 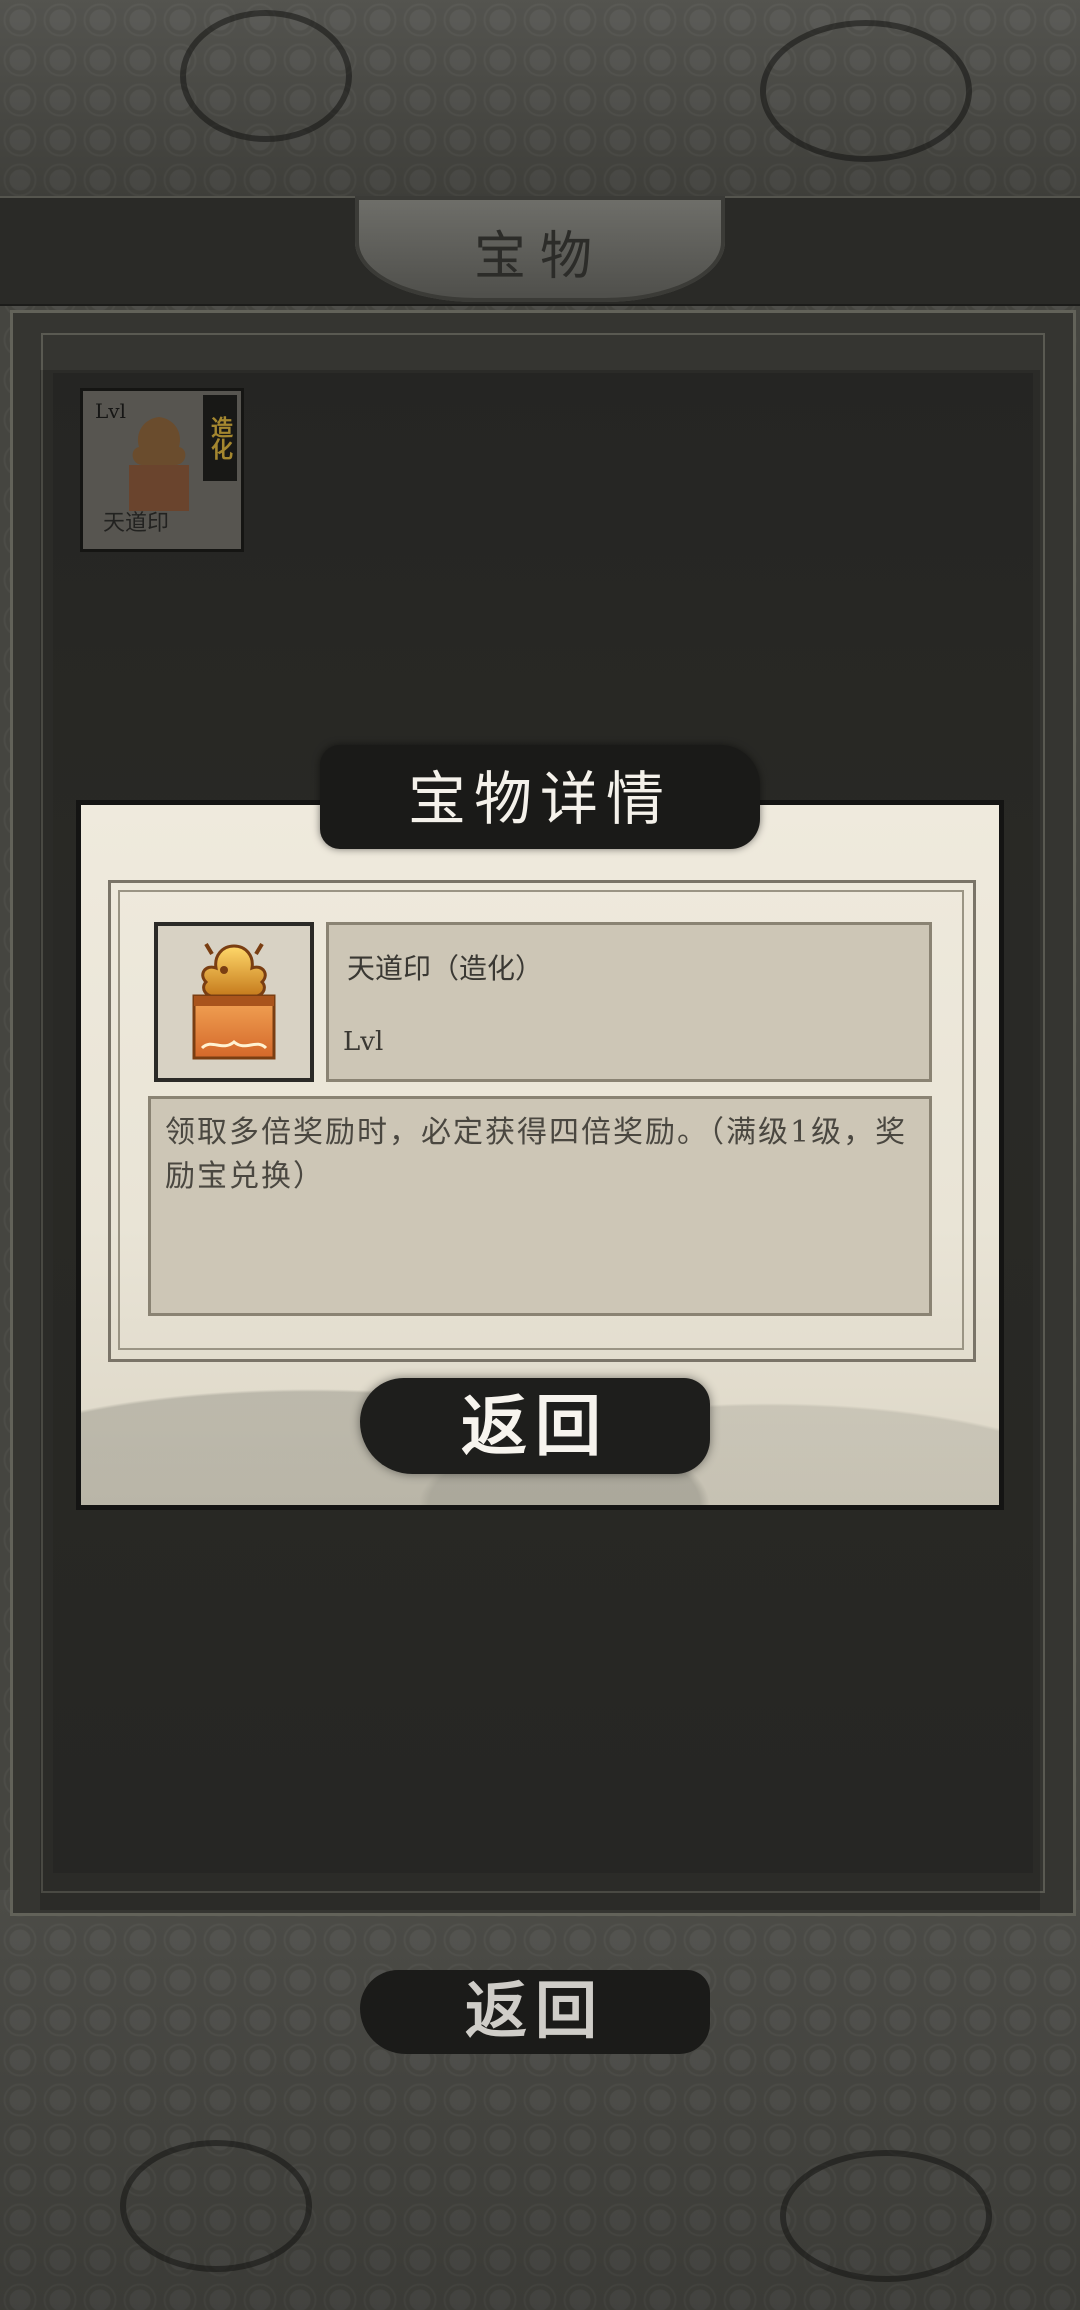 What do you see at coordinates (363, 1042) in the screenshot?
I see `item-level: Lvl` at bounding box center [363, 1042].